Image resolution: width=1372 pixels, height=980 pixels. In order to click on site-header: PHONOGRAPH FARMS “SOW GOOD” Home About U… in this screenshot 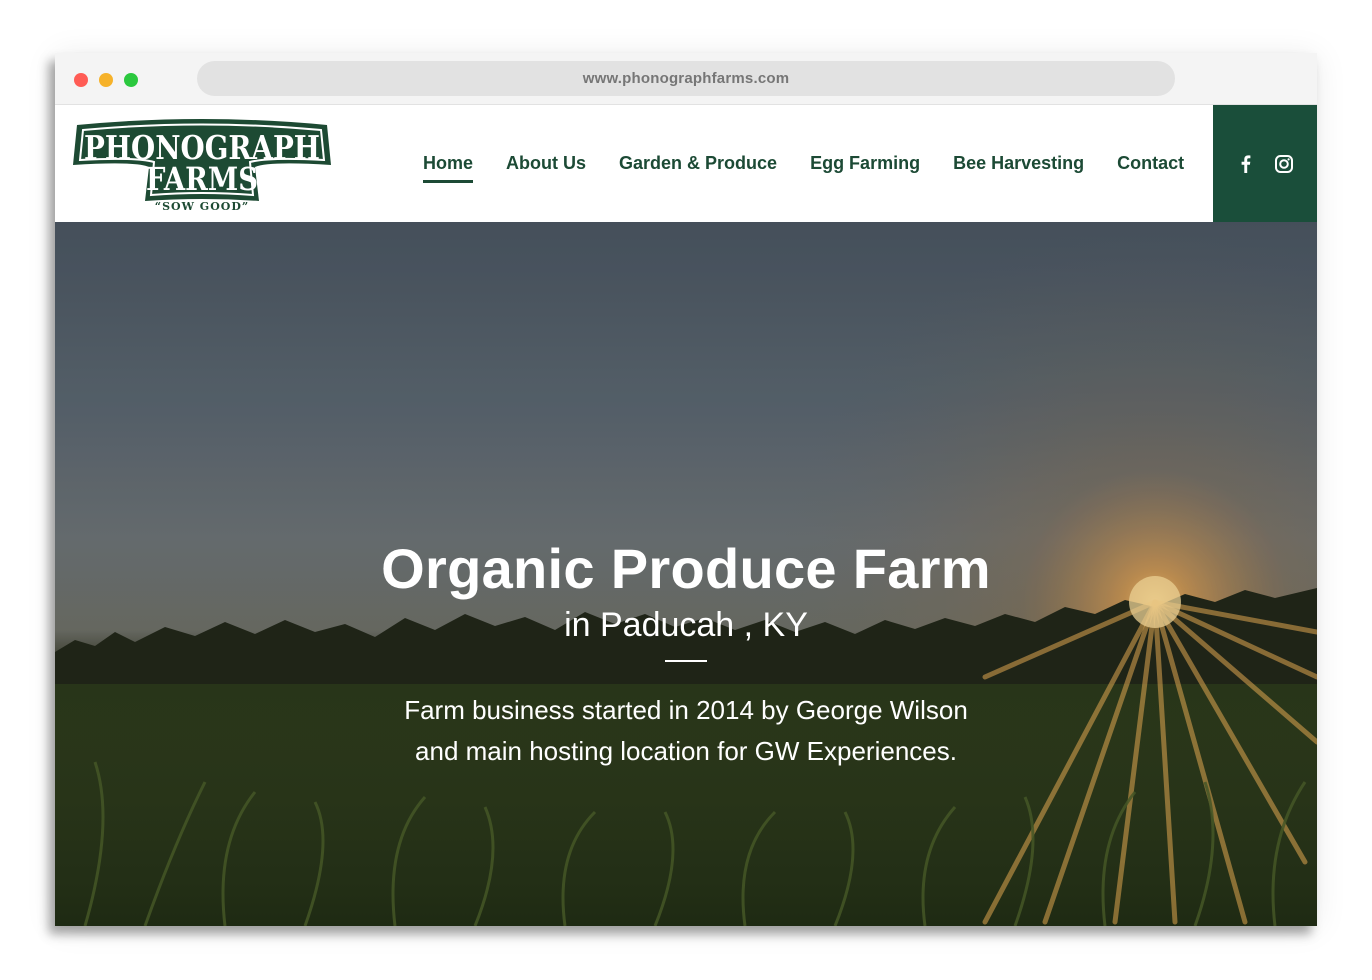, I will do `click(686, 163)`.